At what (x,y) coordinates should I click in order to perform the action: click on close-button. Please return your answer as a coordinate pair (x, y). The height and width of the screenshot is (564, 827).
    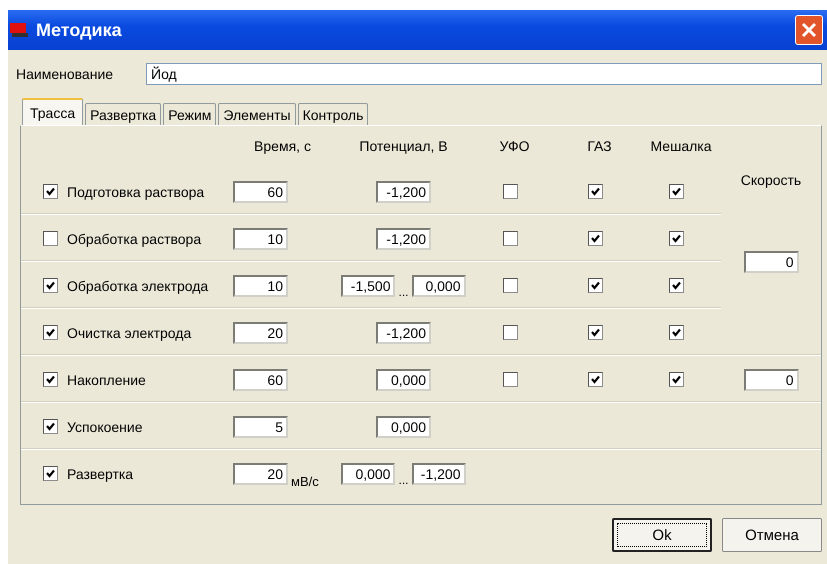
    Looking at the image, I should click on (809, 30).